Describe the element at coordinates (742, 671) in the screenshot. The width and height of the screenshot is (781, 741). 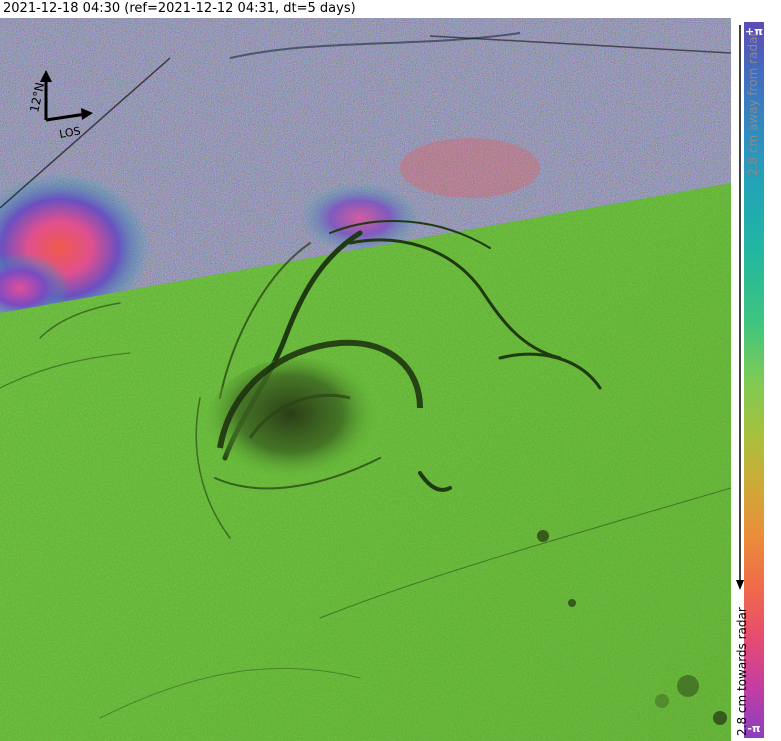
I see `towards-radar-label: 2.8 cm towards radar` at that location.